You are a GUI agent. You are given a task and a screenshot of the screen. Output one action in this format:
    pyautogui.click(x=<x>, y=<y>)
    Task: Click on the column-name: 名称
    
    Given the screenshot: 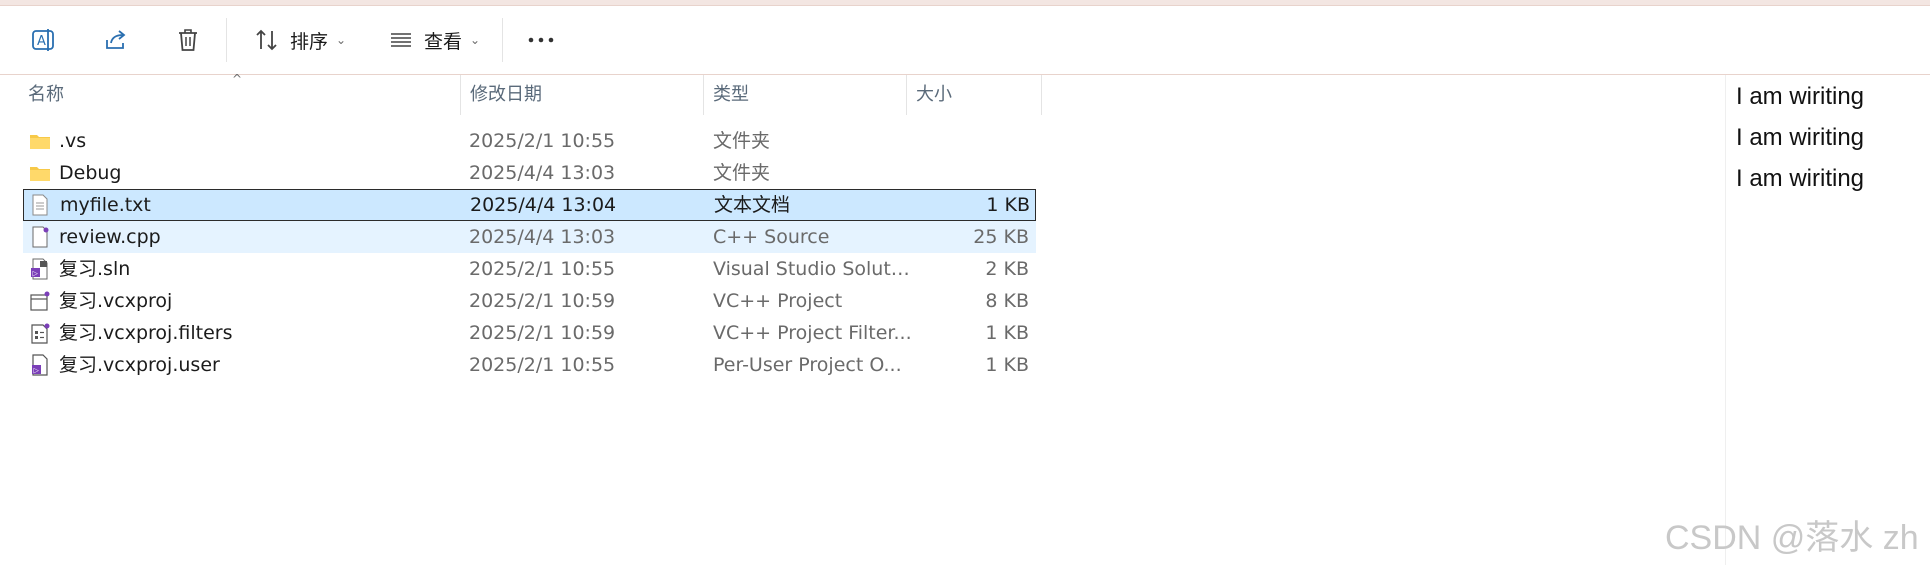 What is the action you would take?
    pyautogui.click(x=46, y=95)
    